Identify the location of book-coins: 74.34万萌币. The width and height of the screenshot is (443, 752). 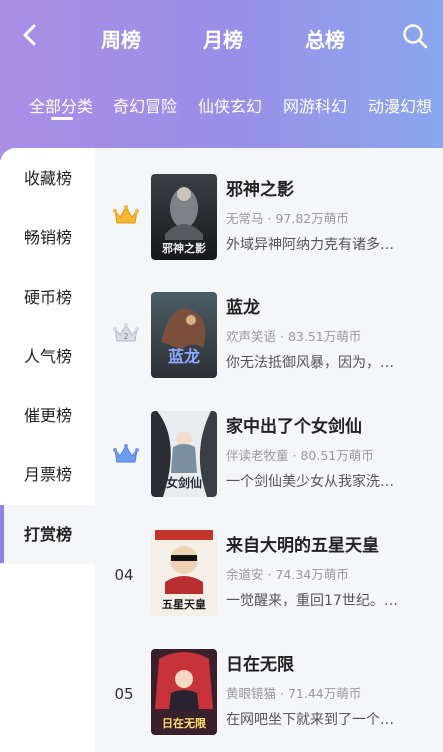
(312, 574).